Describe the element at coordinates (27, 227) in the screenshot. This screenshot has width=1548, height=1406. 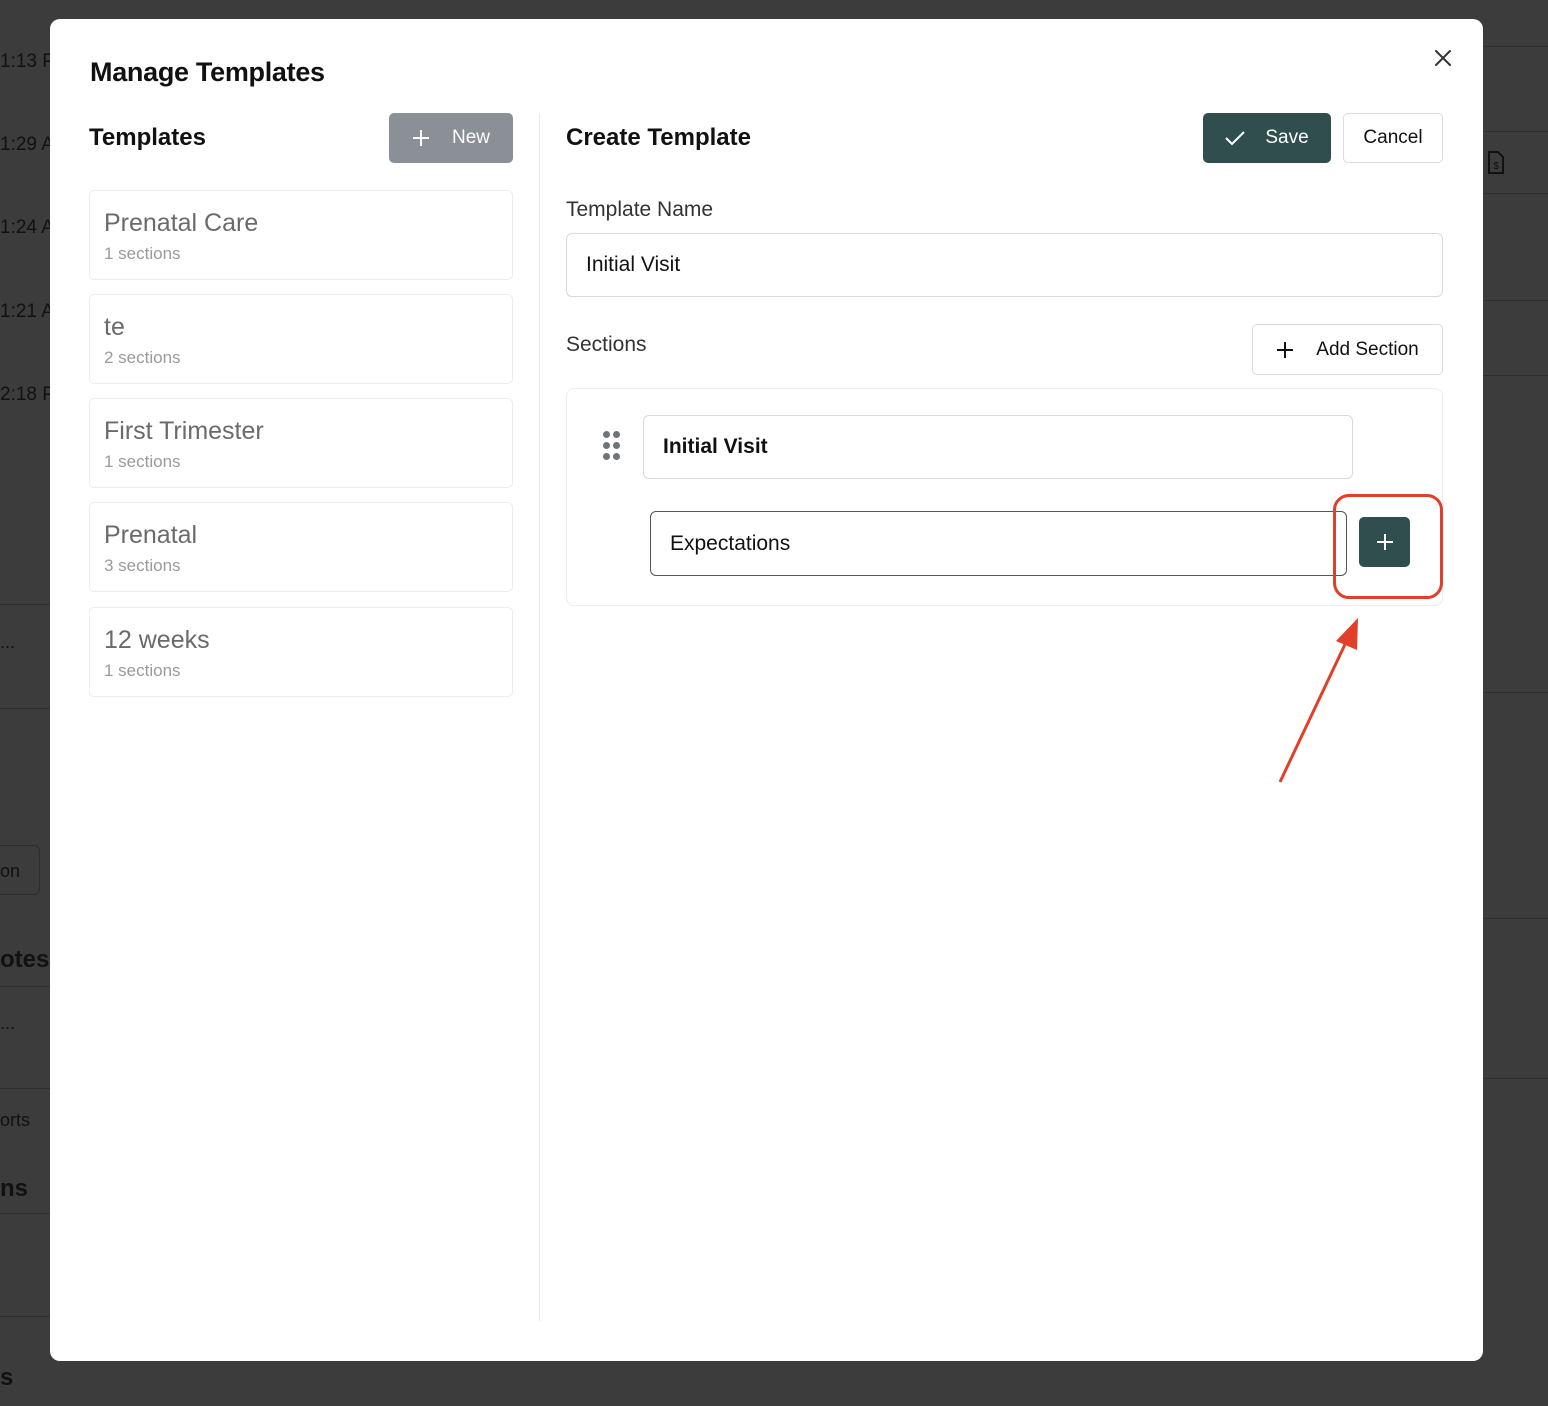
I see `bg-time-3: 1:24 A` at that location.